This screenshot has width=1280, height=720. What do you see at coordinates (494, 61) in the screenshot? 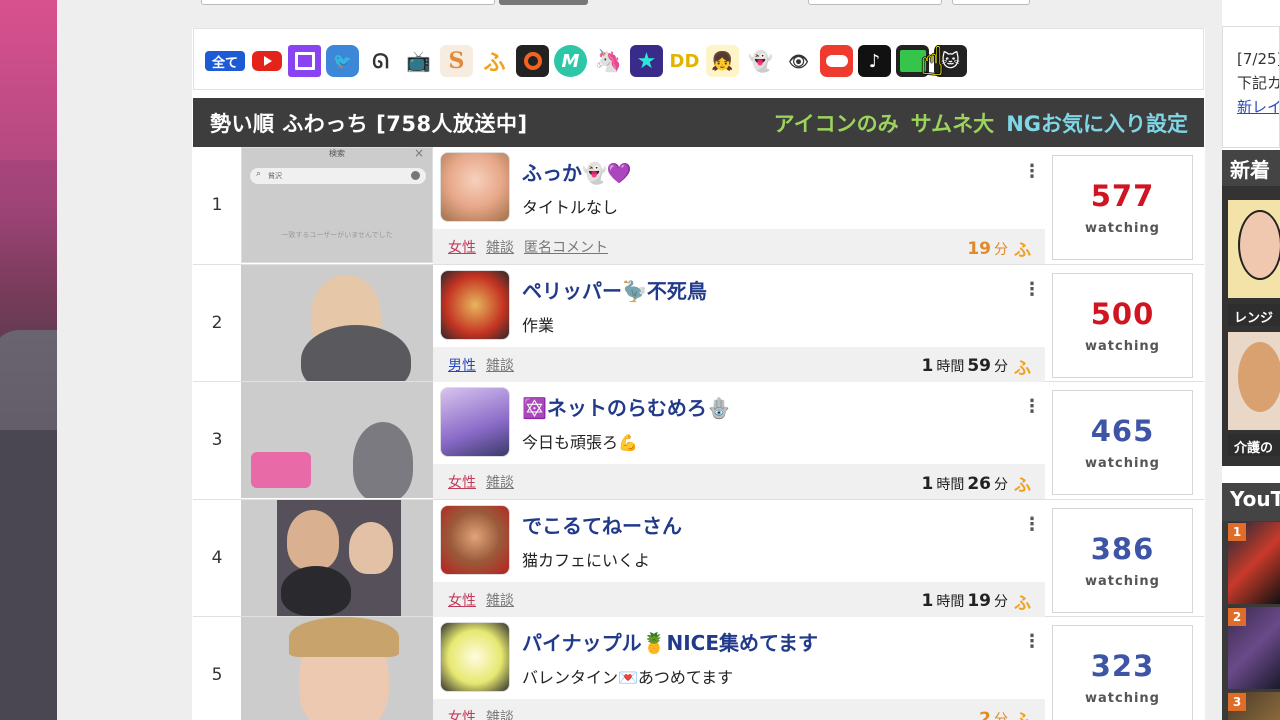
I see `fuwacchi-icon: ふ` at bounding box center [494, 61].